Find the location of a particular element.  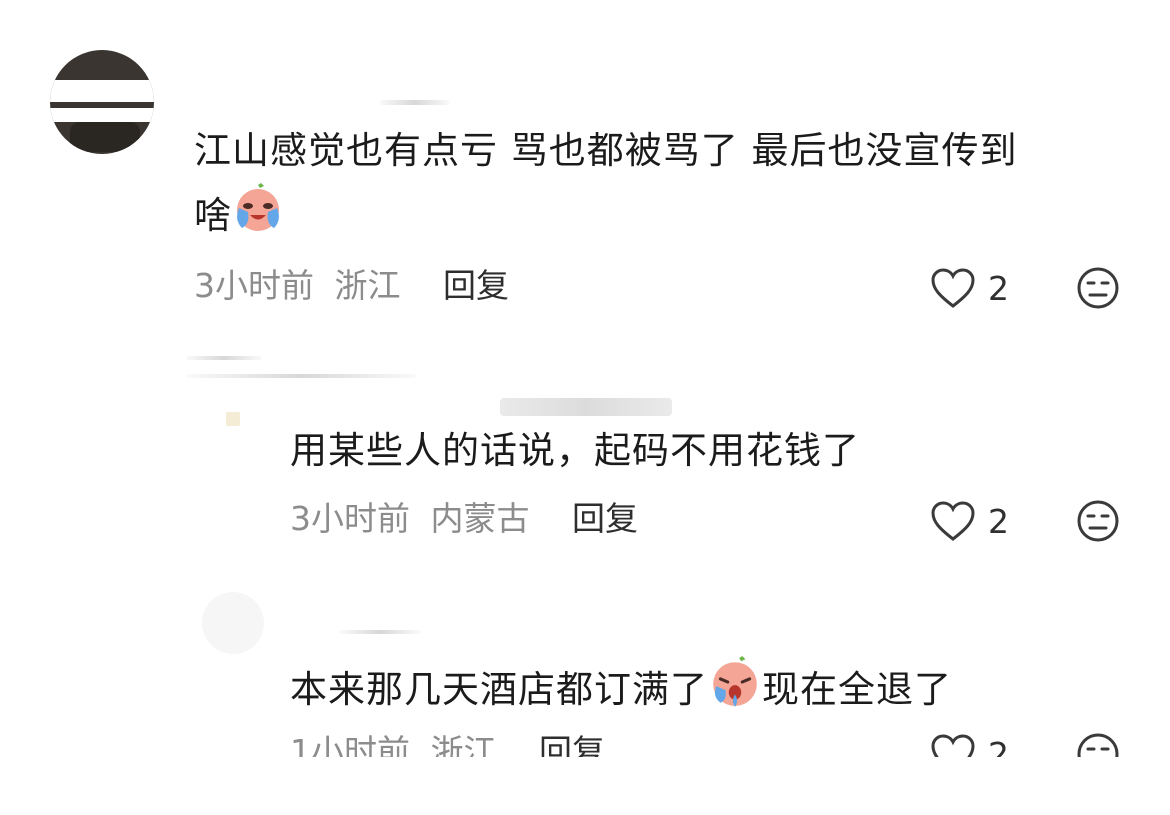

comment-text-line1: 江山感觉也有点亏 骂也都被骂了 最后也没宣传到 is located at coordinates (606, 150).